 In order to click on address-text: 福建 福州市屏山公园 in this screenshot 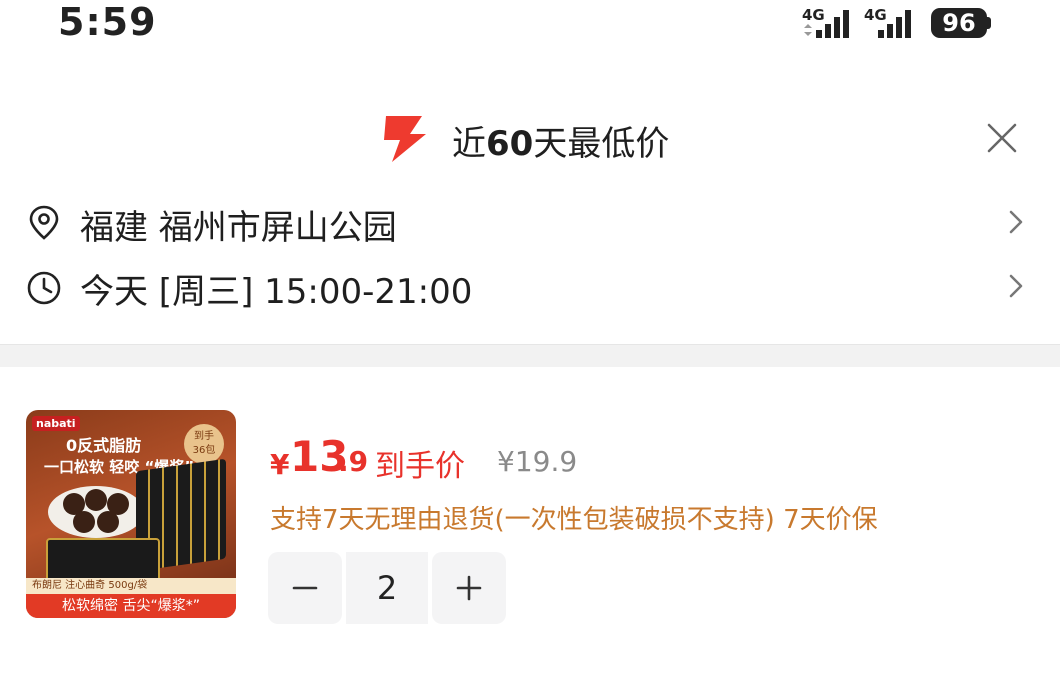, I will do `click(238, 228)`.